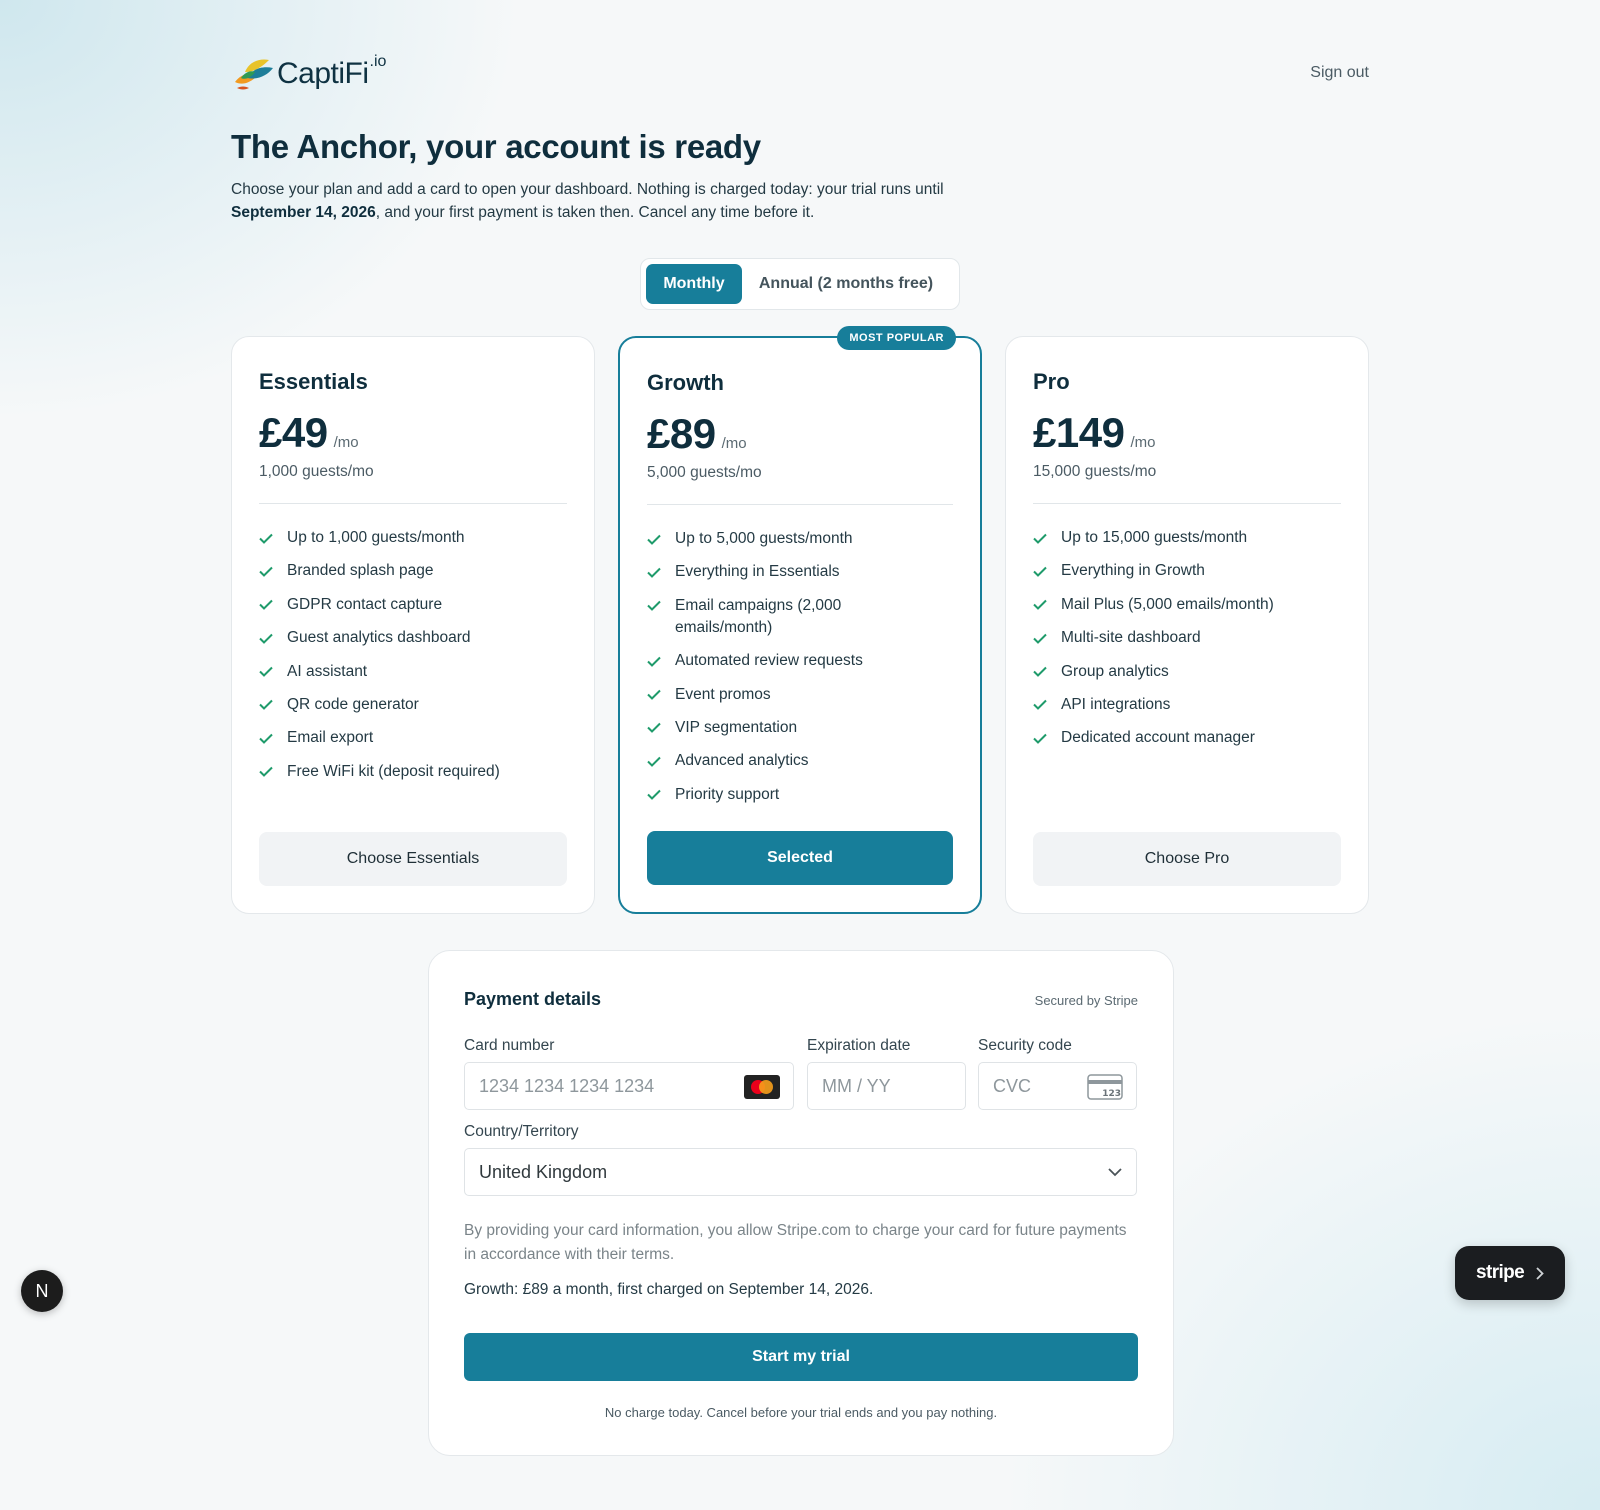 This screenshot has width=1600, height=1510. What do you see at coordinates (309, 433) in the screenshot?
I see `price-row: £49 /mo` at bounding box center [309, 433].